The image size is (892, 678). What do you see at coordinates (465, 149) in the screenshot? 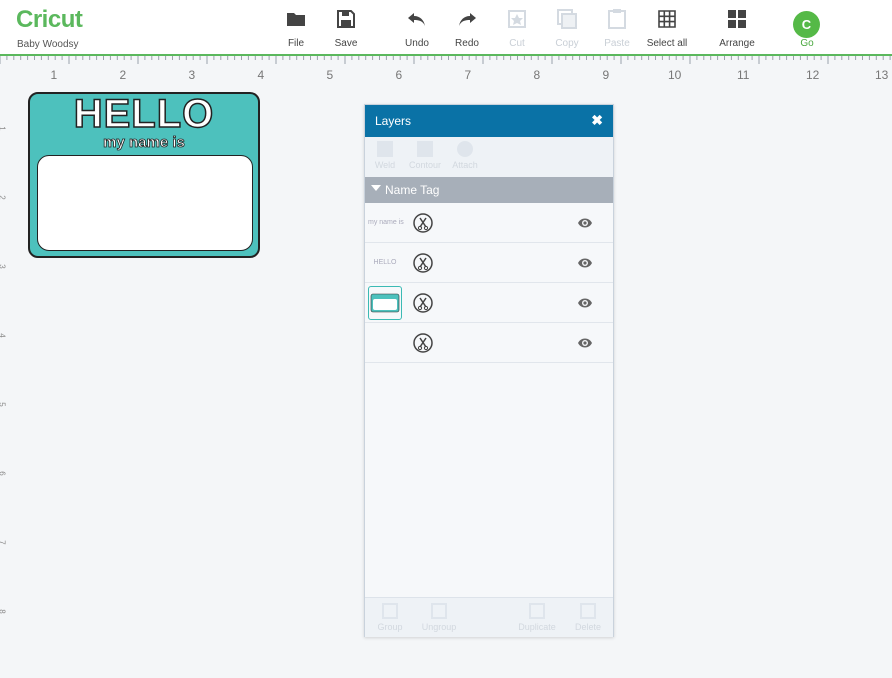
I see `attach-icon` at bounding box center [465, 149].